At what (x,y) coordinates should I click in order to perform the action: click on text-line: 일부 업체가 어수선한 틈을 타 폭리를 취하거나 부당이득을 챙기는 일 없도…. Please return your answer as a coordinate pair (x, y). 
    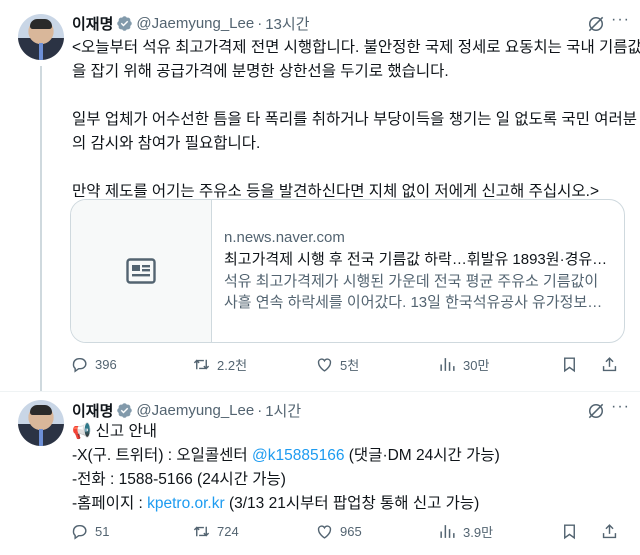
    Looking at the image, I should click on (355, 119).